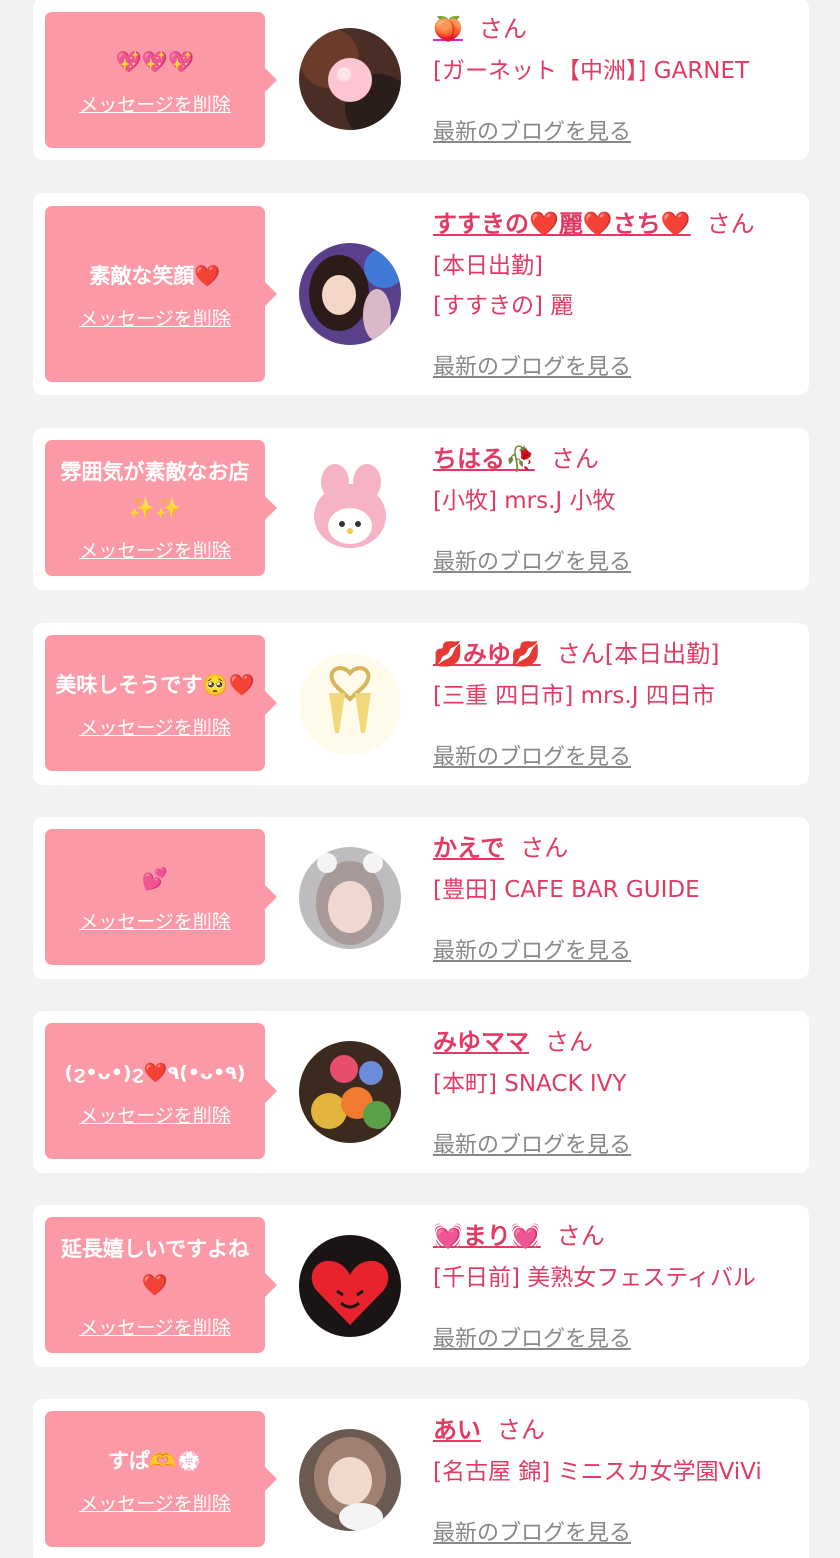  I want to click on pink-bunny-plush-icon, so click(350, 509).